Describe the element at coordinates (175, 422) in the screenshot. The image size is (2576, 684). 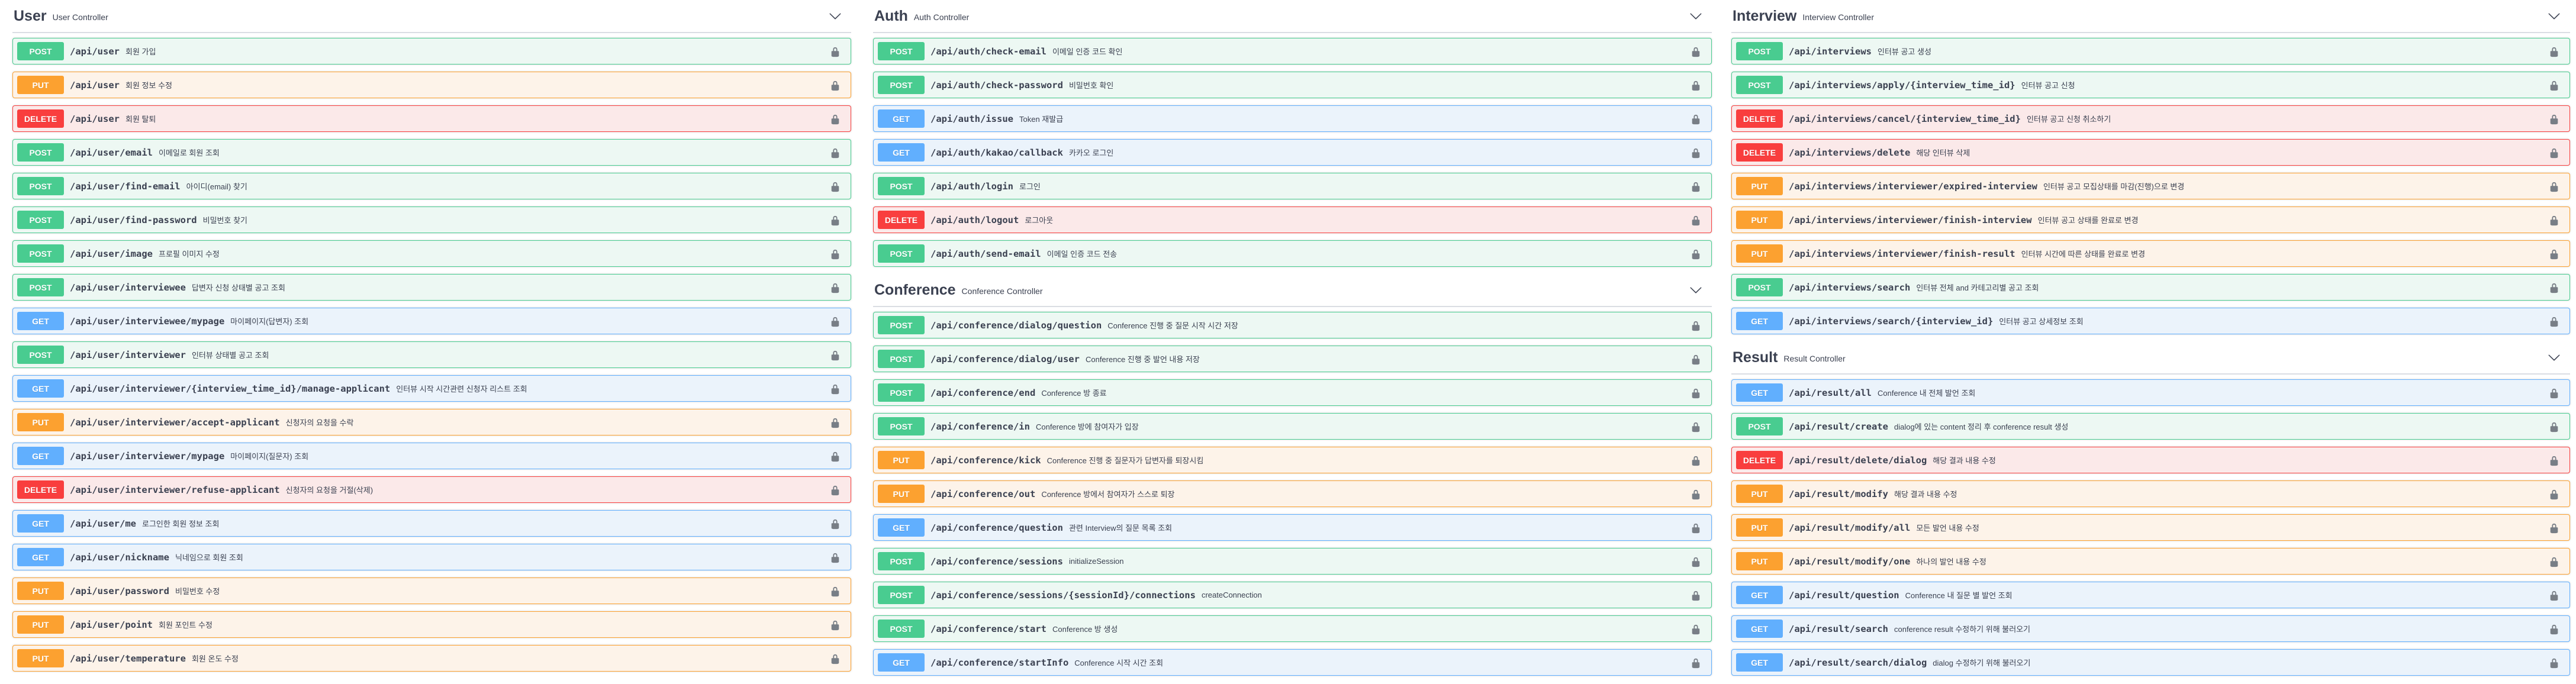
I see `endpoint-path: /api/user/interviewer/accept-applicant` at that location.